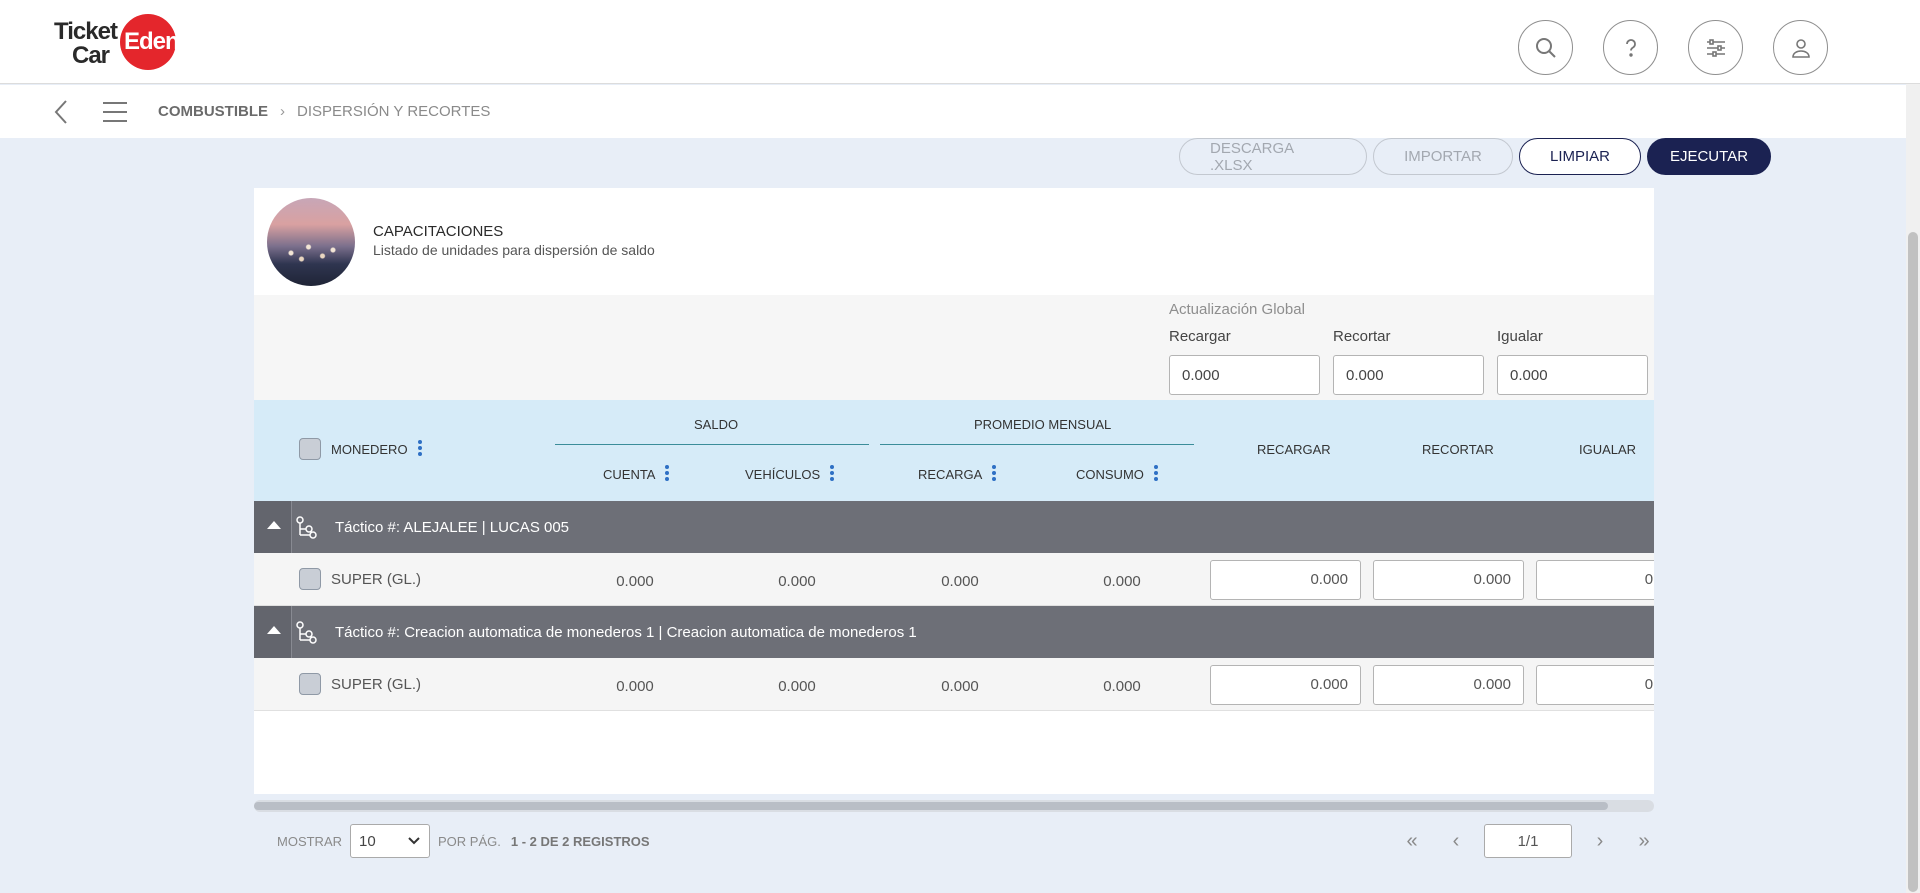 Image resolution: width=1920 pixels, height=893 pixels. What do you see at coordinates (954, 527) in the screenshot?
I see `group-row: Táctico #: ALEJALEE | LUCAS 005` at bounding box center [954, 527].